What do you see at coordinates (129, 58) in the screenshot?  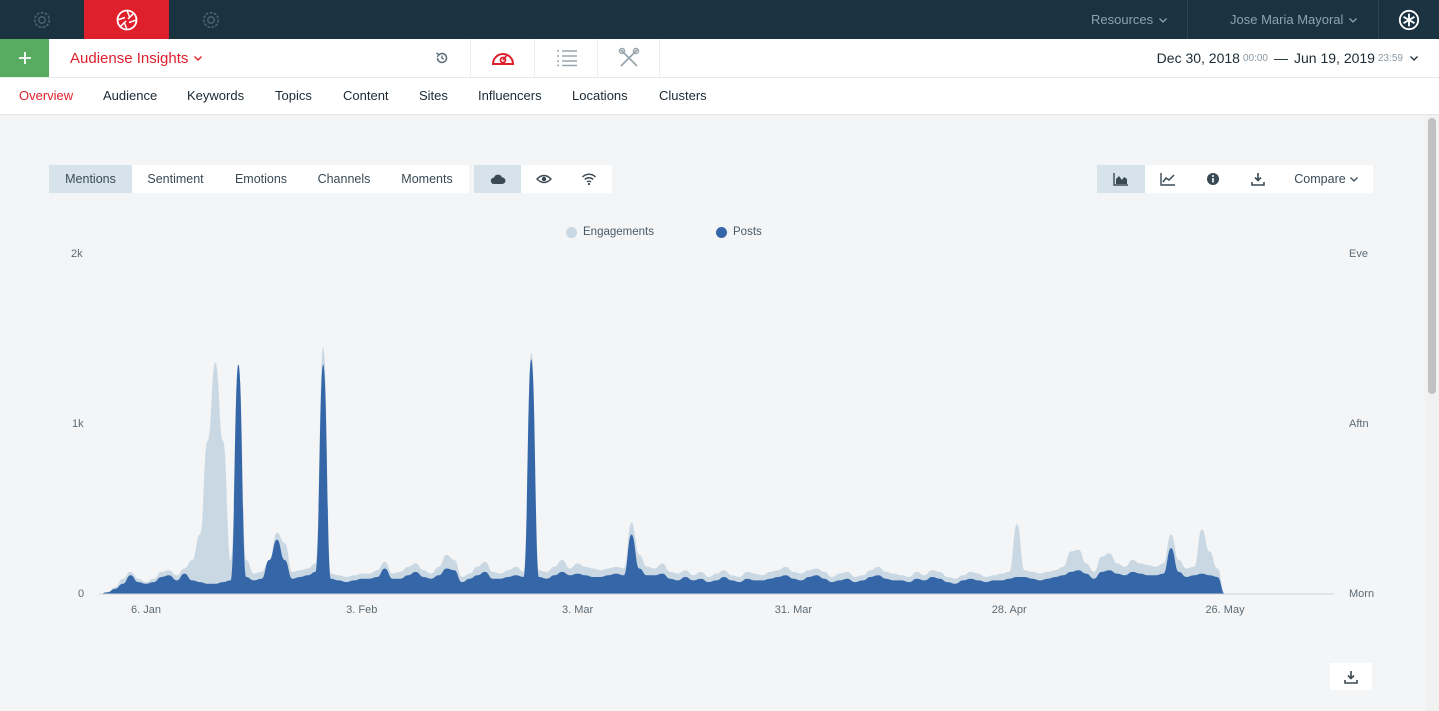 I see `report-title: Audiense Insights` at bounding box center [129, 58].